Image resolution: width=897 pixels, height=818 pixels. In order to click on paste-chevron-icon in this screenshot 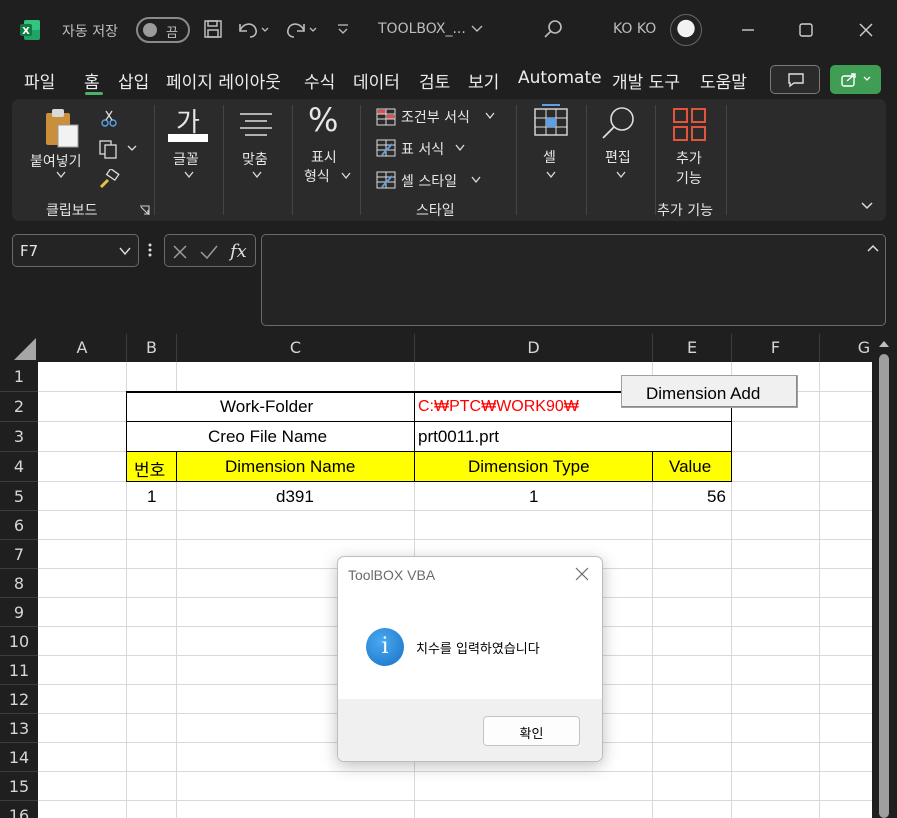, I will do `click(61, 175)`.